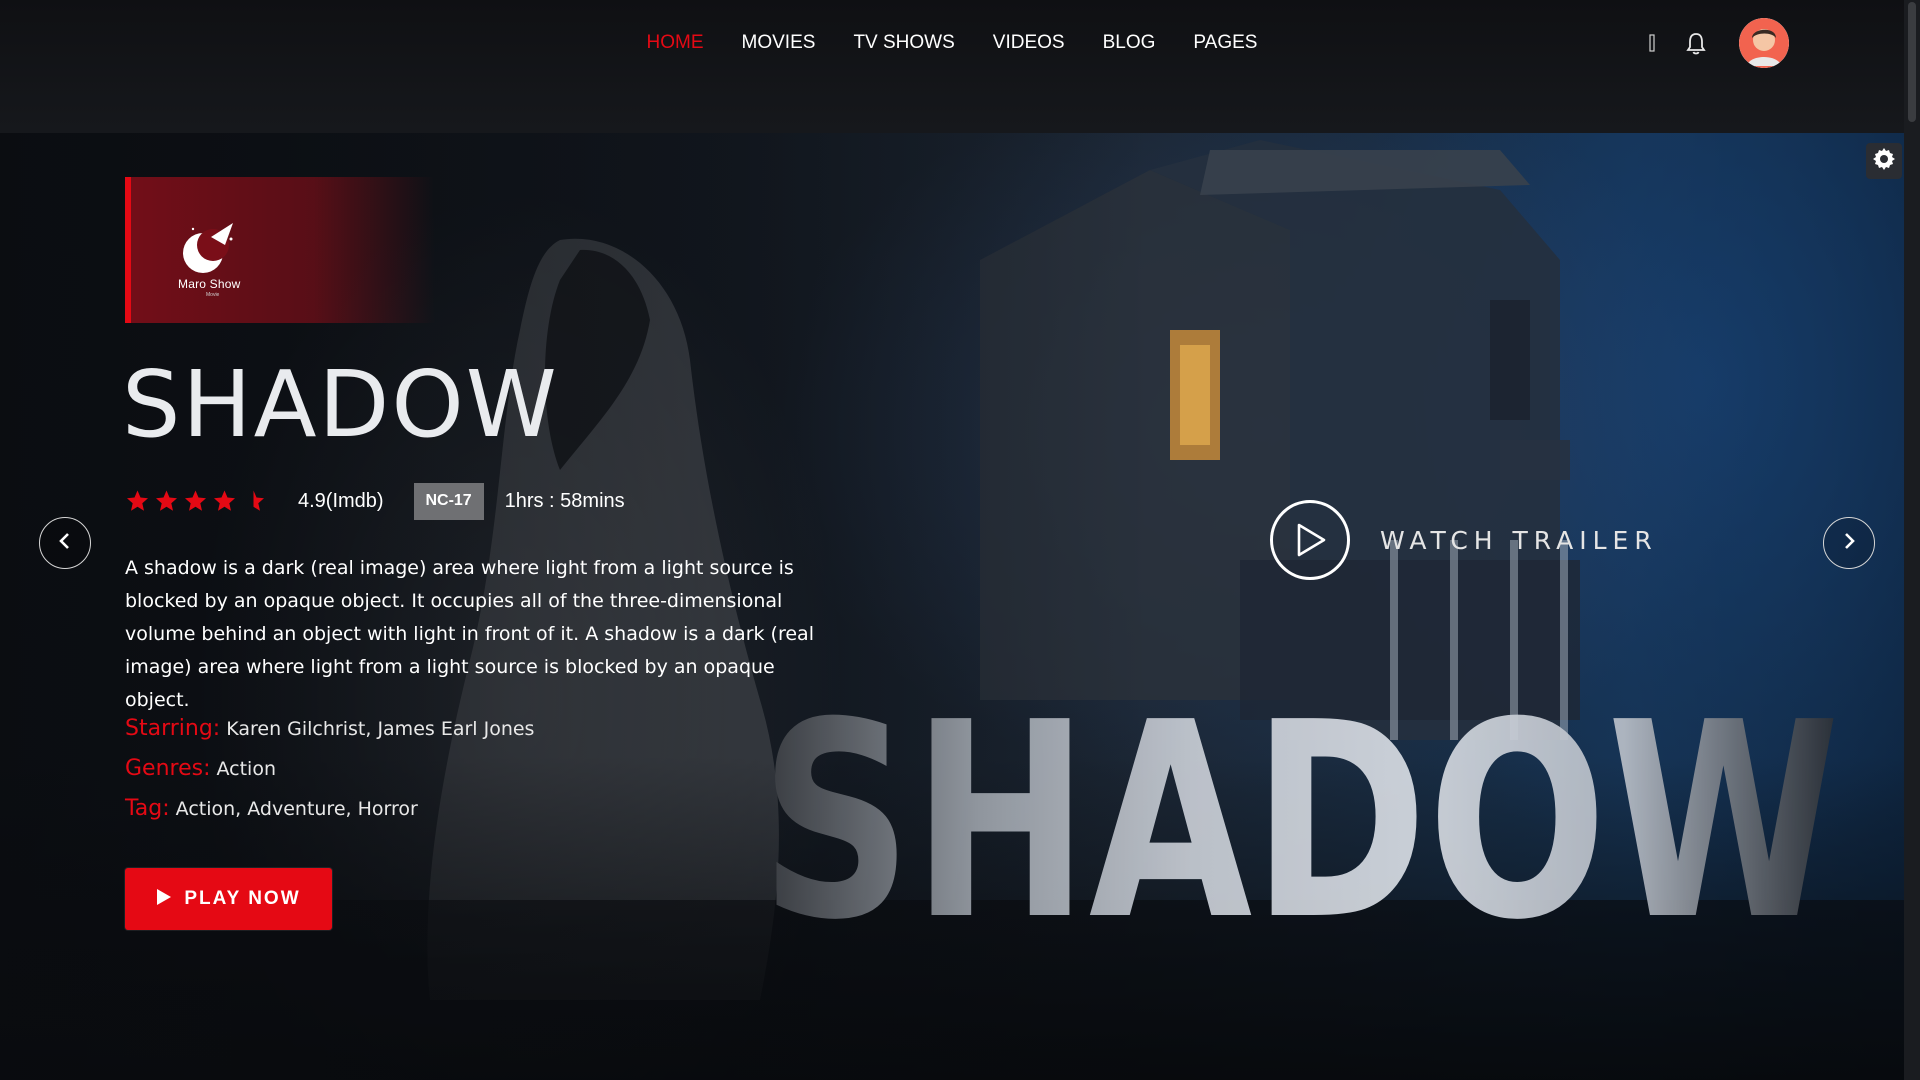 Image resolution: width=1920 pixels, height=1080 pixels. What do you see at coordinates (1310, 540) in the screenshot?
I see `play-circle-icon` at bounding box center [1310, 540].